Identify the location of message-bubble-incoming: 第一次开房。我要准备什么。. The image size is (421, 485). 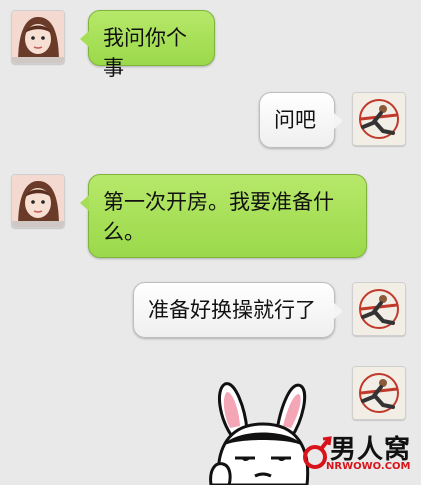
(223, 216).